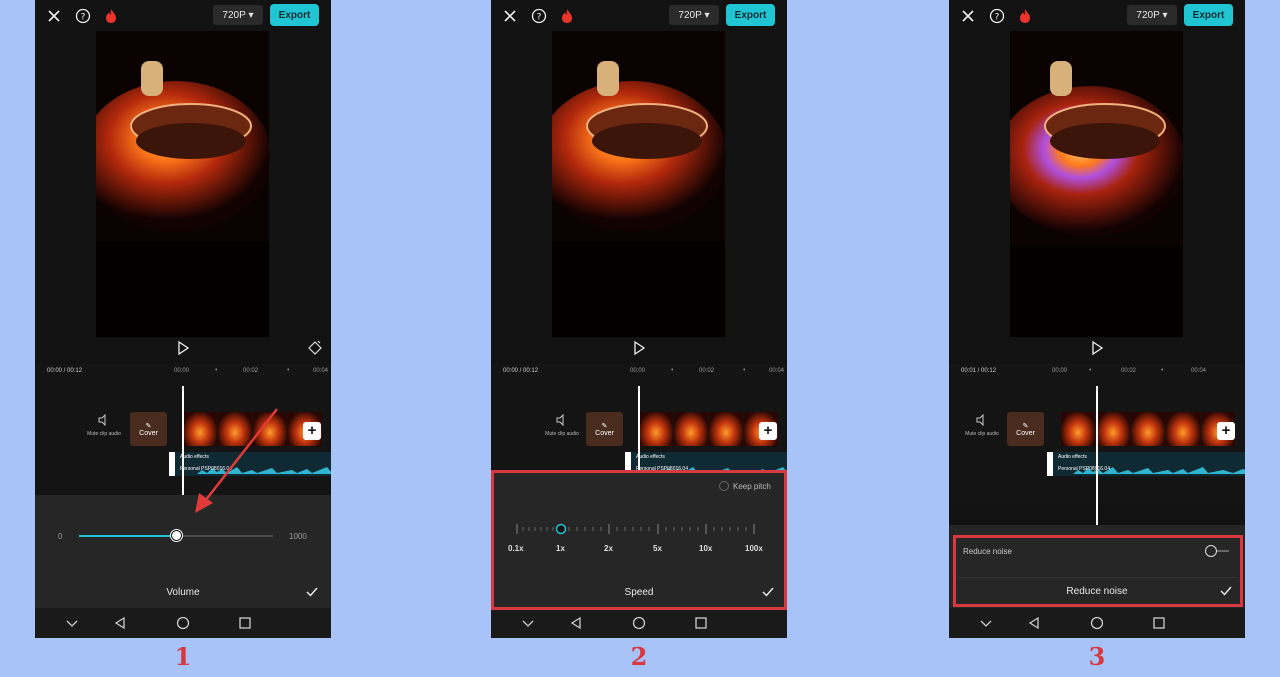  I want to click on volume-slider, so click(176, 536).